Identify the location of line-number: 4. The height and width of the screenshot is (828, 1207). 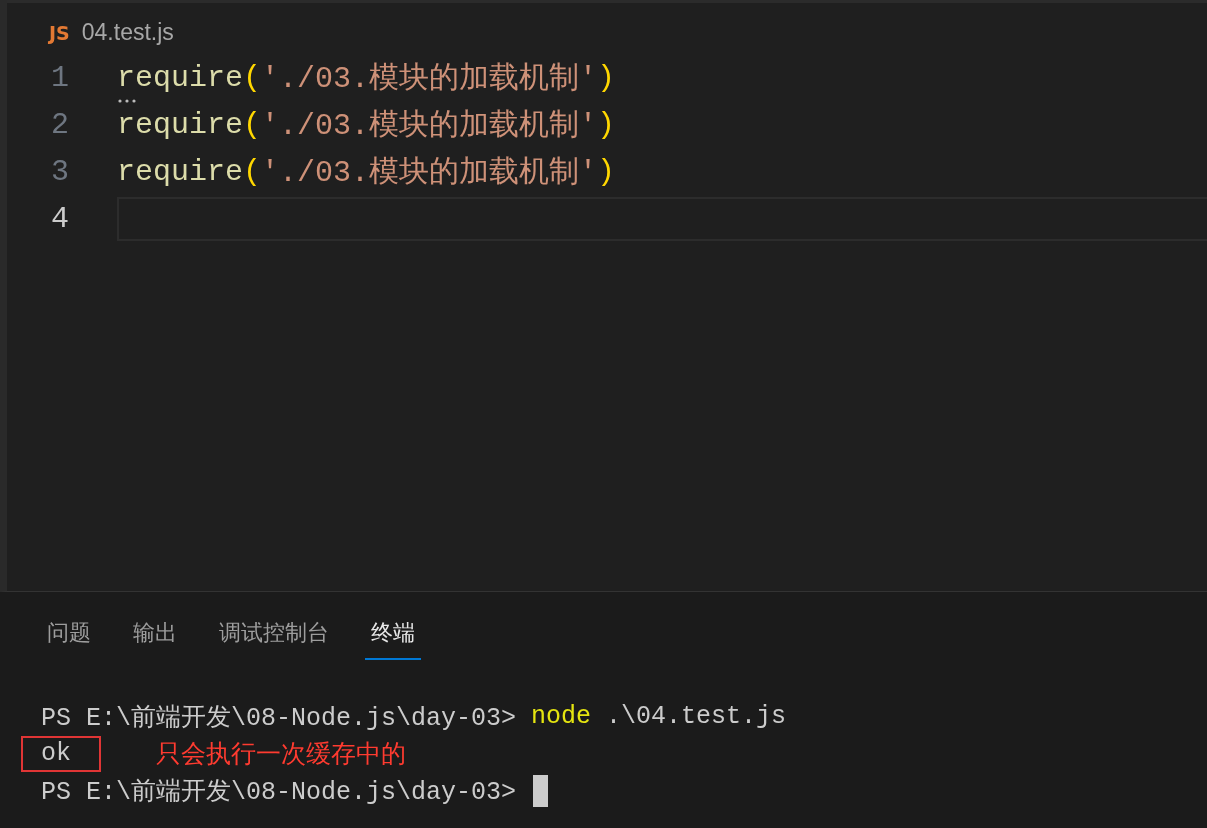
(60, 218).